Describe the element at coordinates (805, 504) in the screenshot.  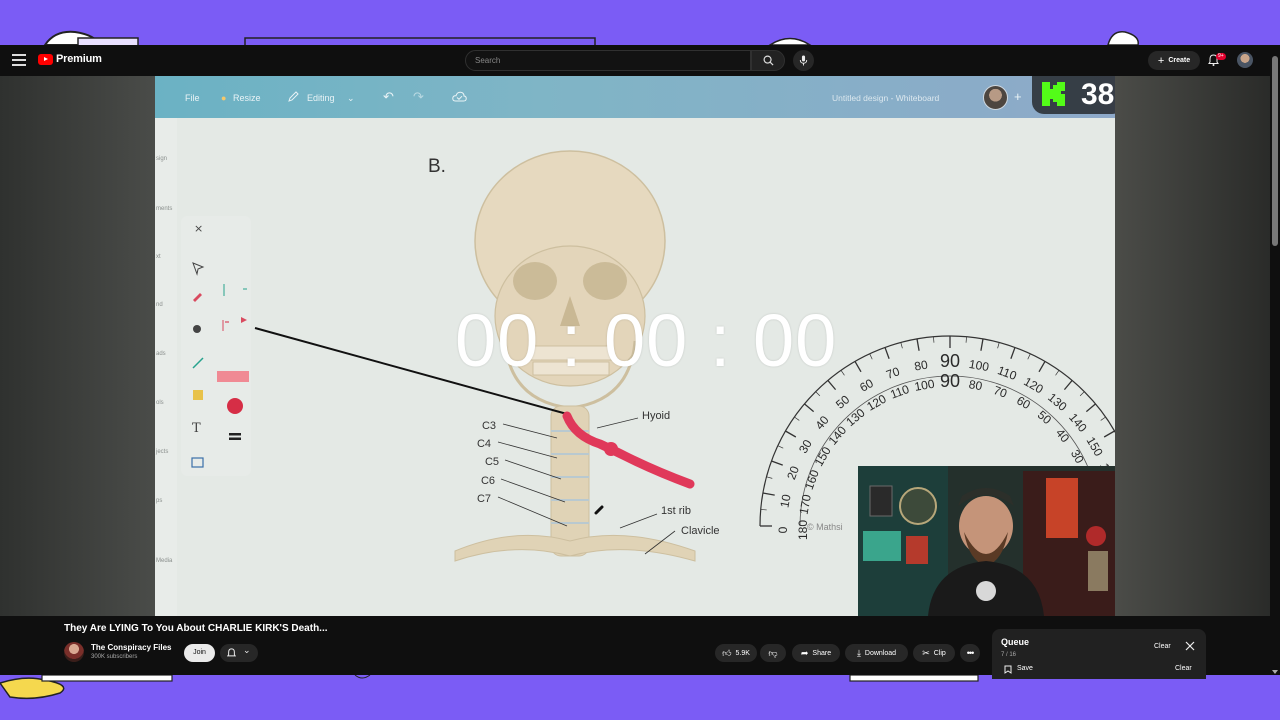
I see `protractor-label: 170` at that location.